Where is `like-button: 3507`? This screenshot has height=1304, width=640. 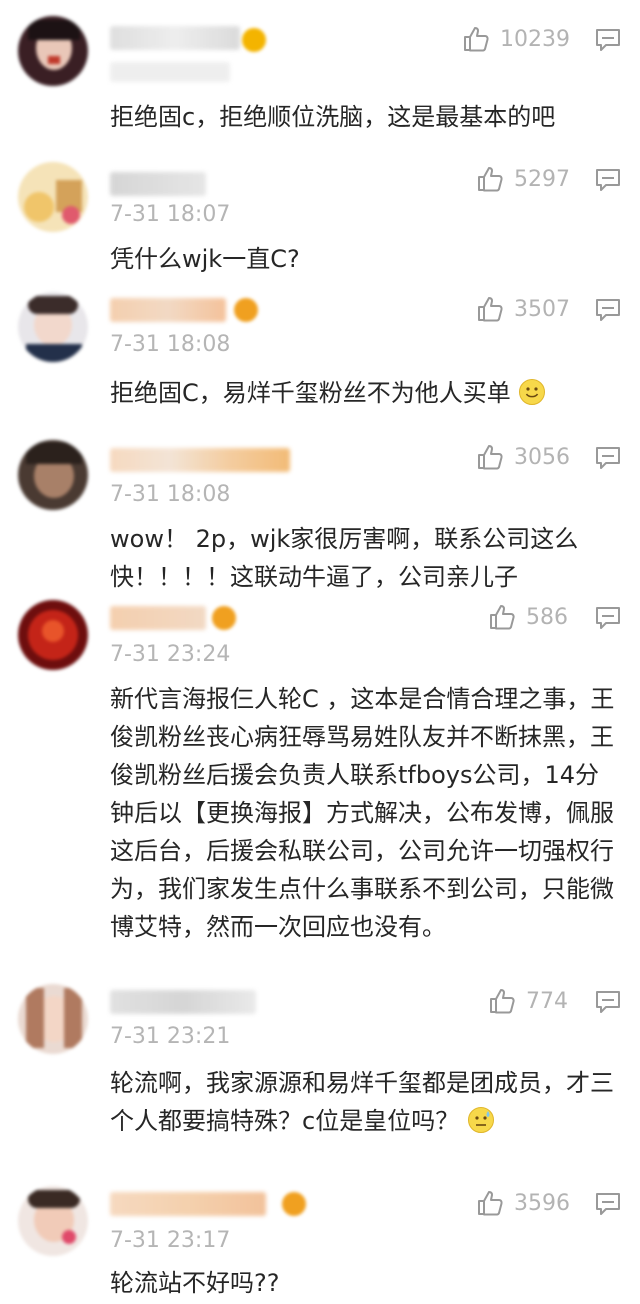 like-button: 3507 is located at coordinates (523, 309).